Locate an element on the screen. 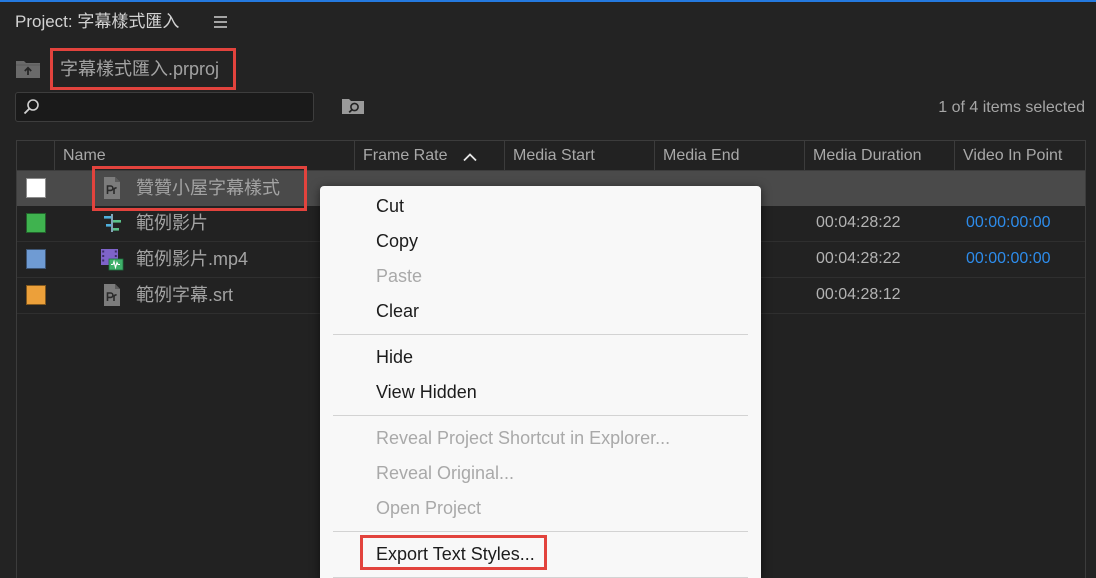 The height and width of the screenshot is (578, 1096). hamburger-menu-icon is located at coordinates (220, 22).